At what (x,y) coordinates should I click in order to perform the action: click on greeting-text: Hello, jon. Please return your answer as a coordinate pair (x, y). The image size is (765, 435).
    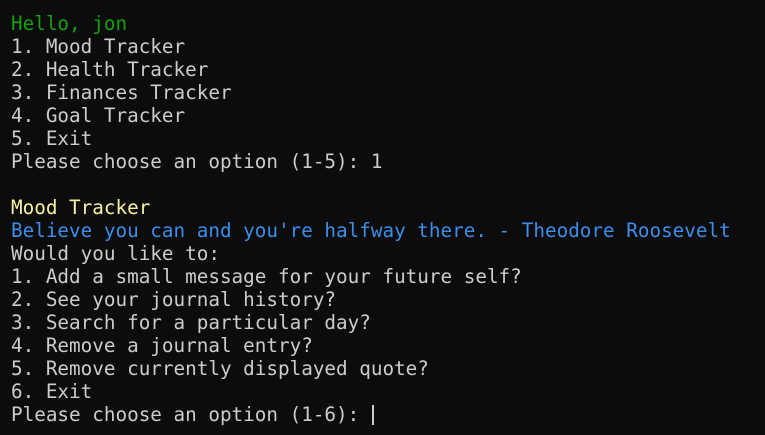
    Looking at the image, I should click on (69, 23).